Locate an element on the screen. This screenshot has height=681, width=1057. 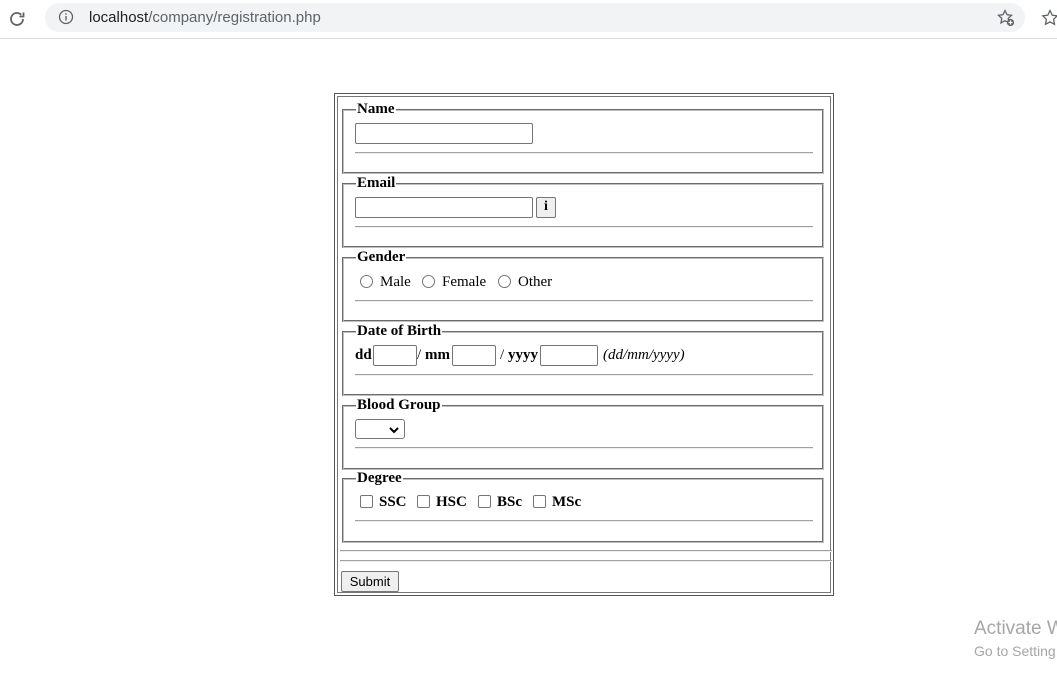
dob-day-input is located at coordinates (395, 355).